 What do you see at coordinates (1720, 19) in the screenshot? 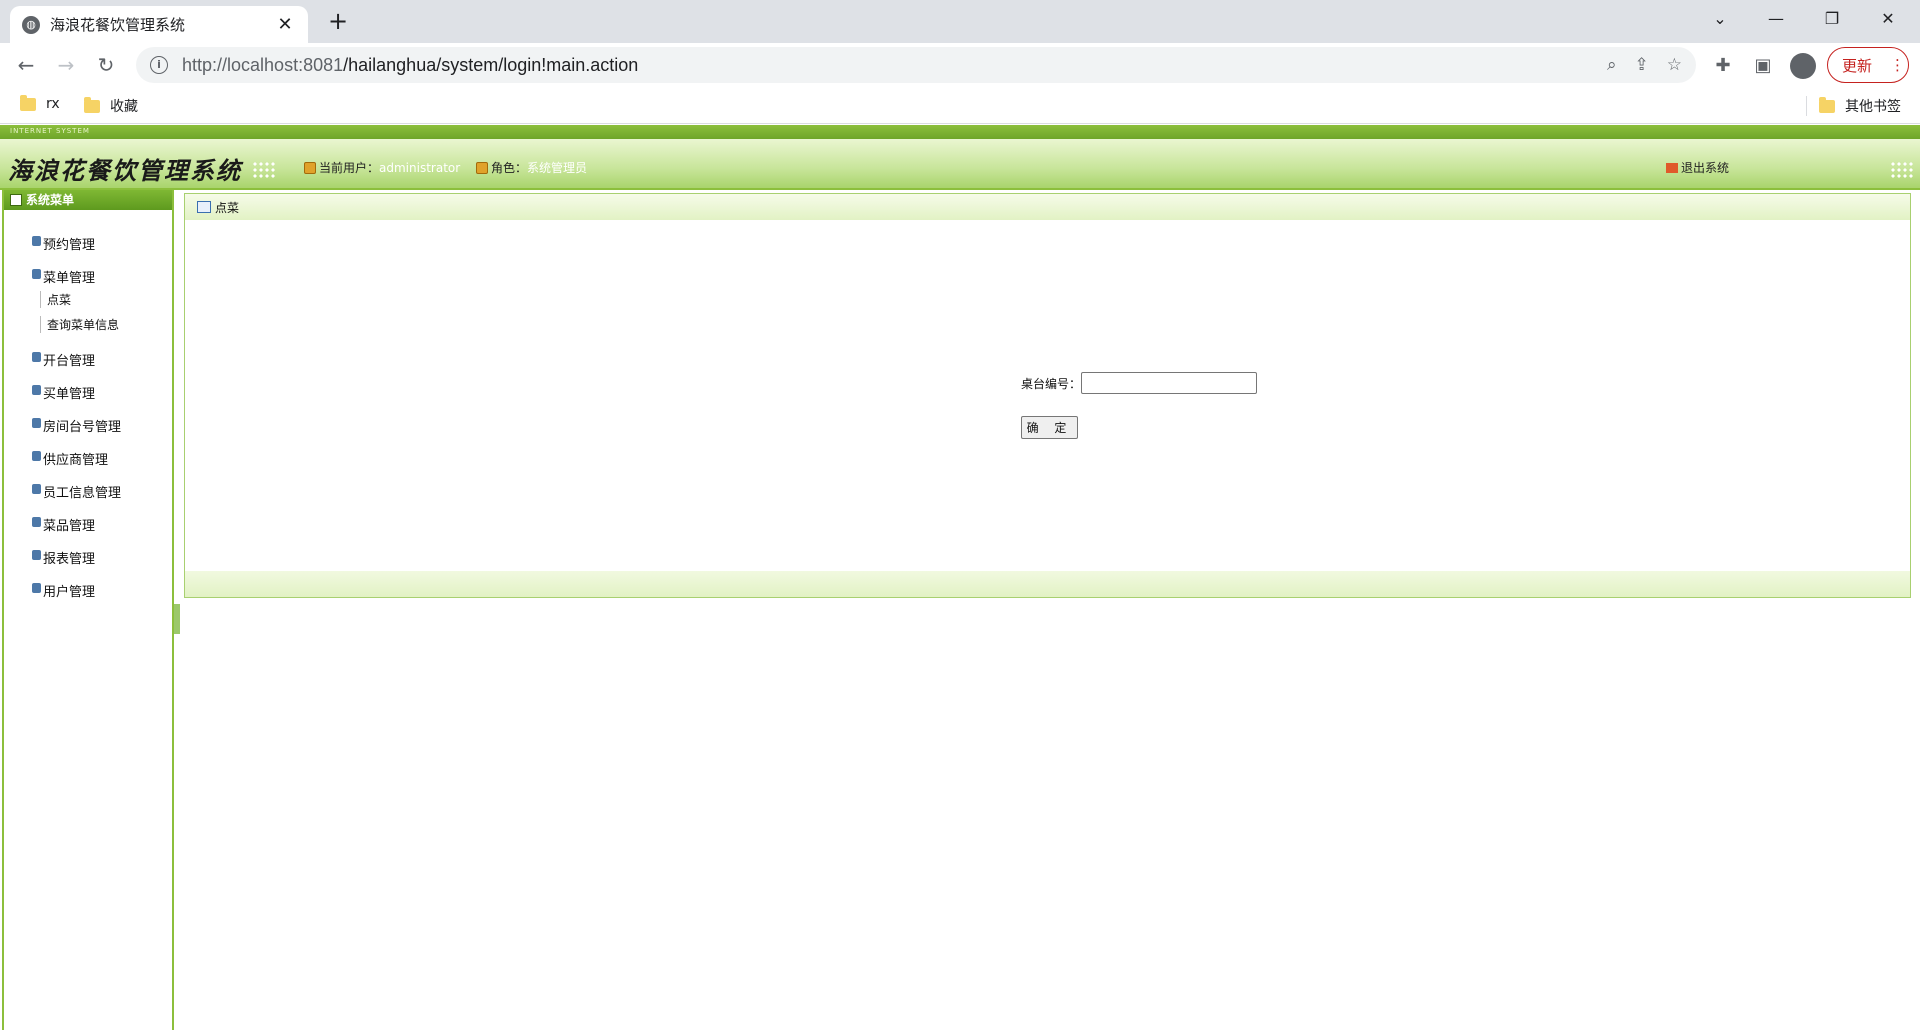
I see `tab-search-icon: ⌄` at bounding box center [1720, 19].